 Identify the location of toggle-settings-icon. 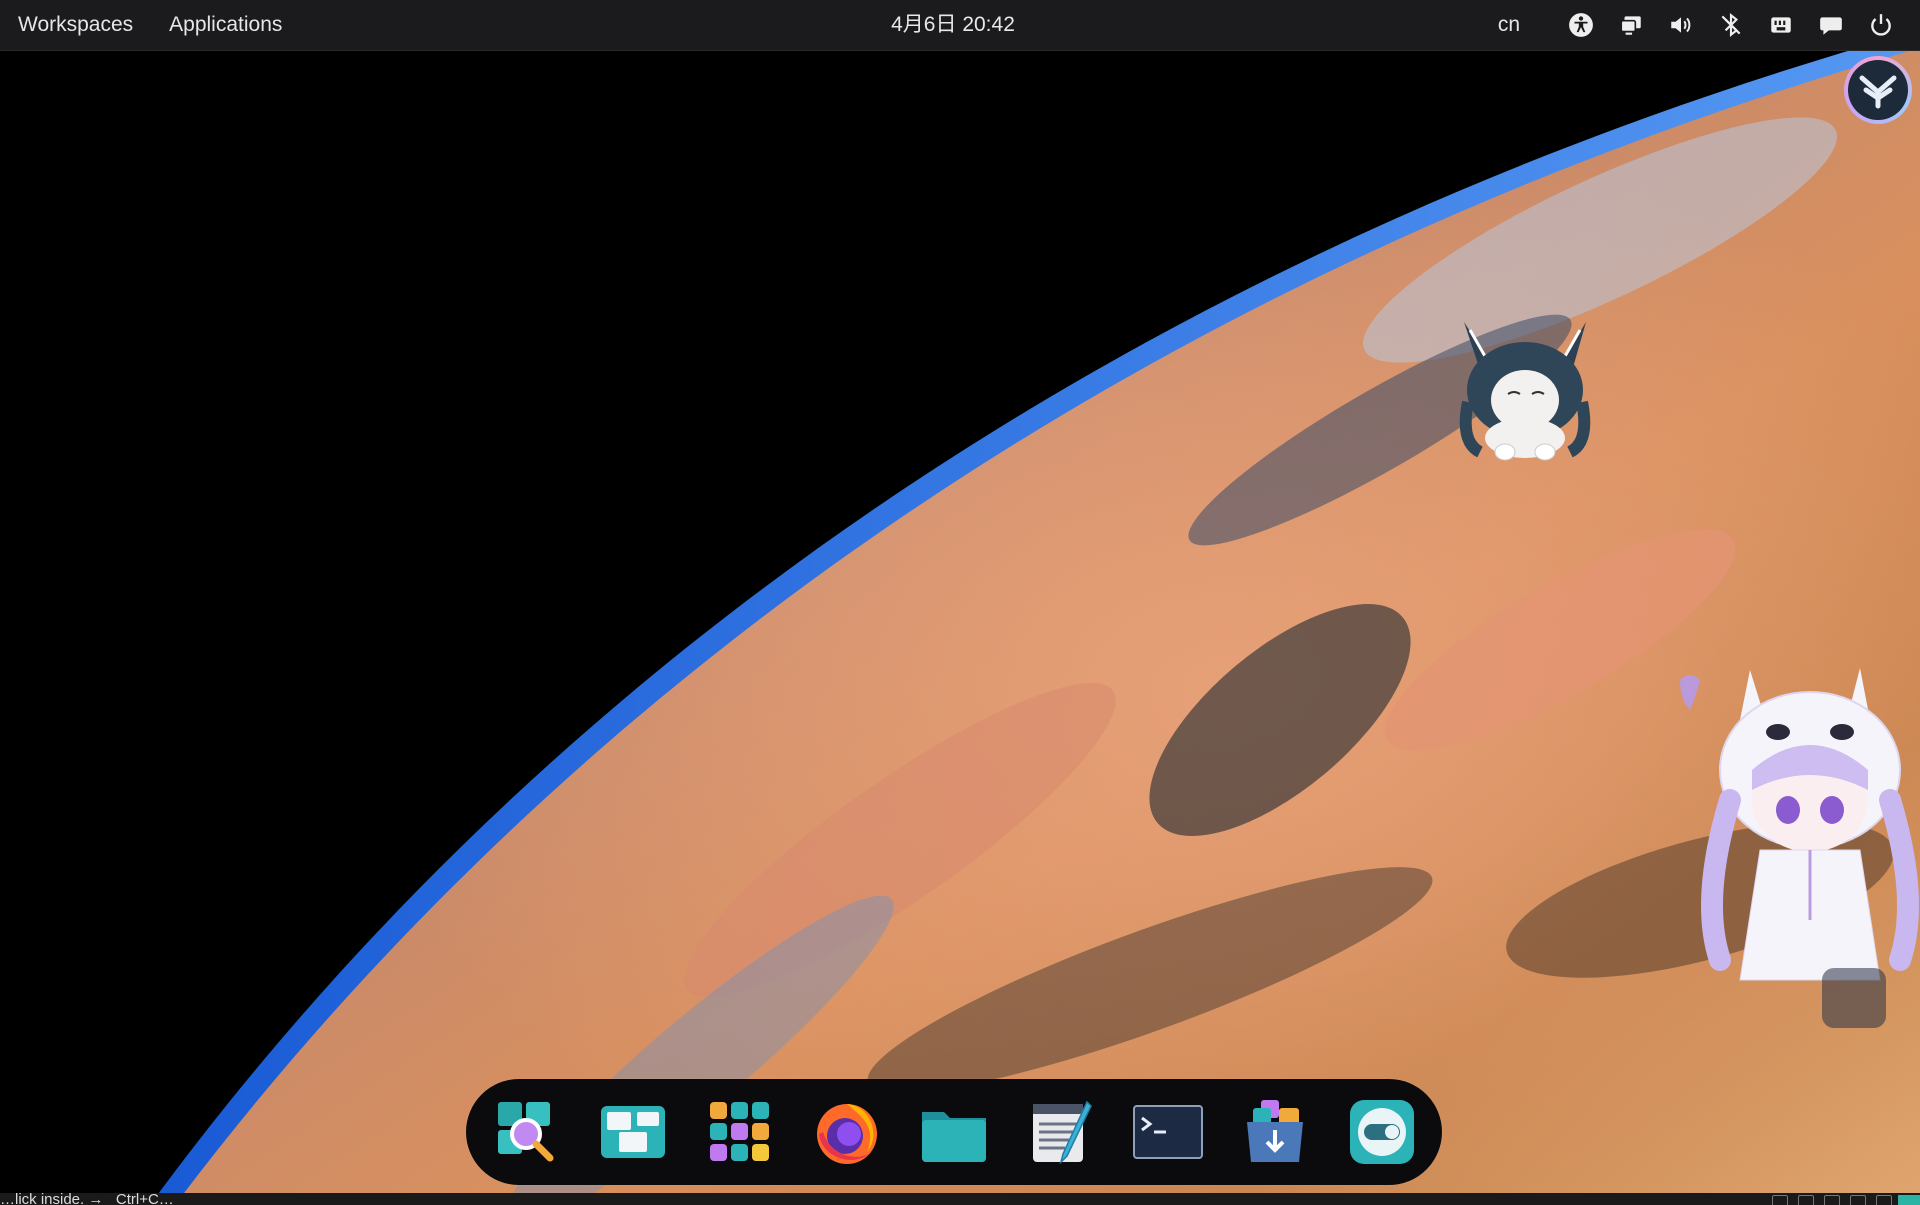
(1382, 1132).